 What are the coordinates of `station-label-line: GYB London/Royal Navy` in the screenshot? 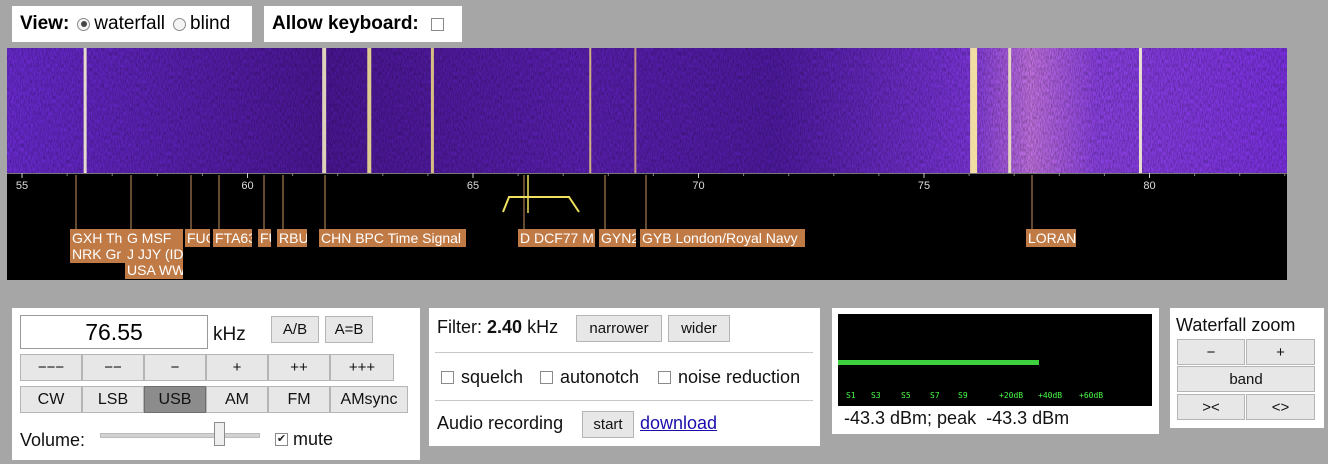 It's located at (720, 238).